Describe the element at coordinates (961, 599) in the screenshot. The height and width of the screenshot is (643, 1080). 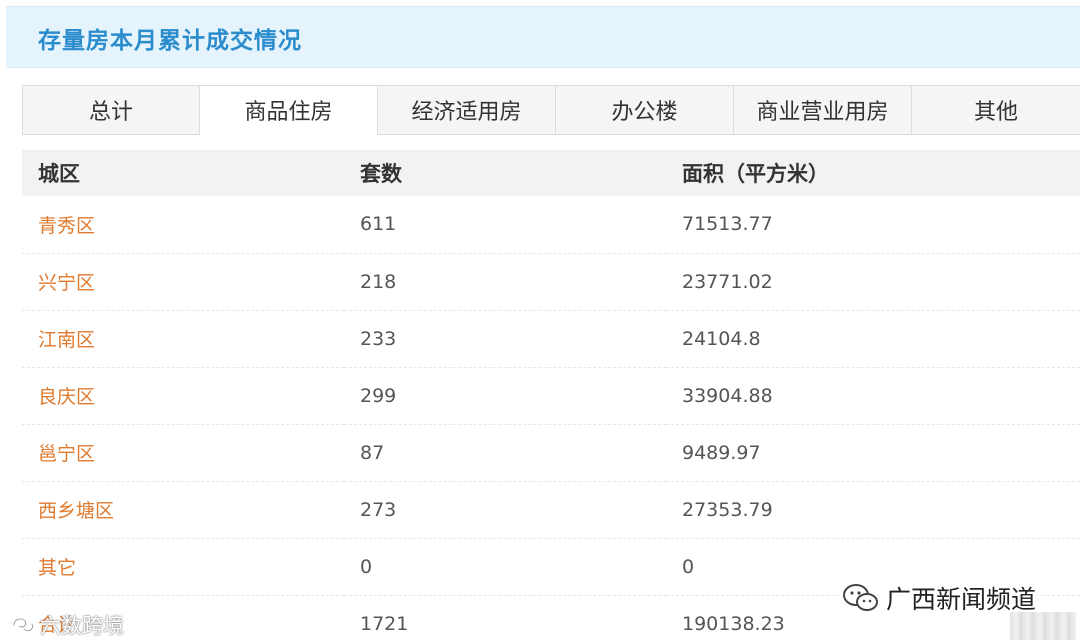
I see `watermark-right-text: 广西新闻频道` at that location.